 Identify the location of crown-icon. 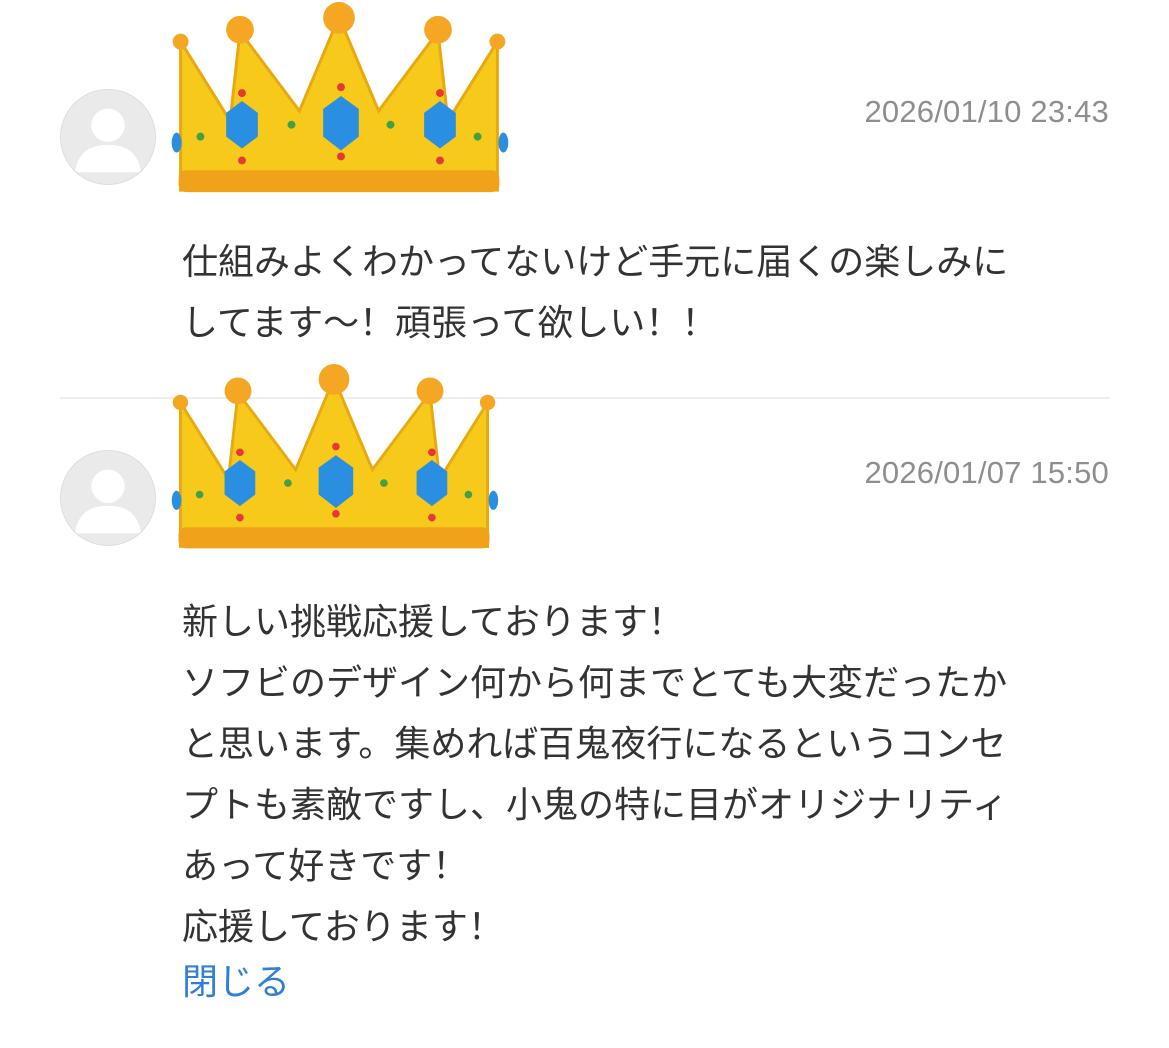
(334, 460).